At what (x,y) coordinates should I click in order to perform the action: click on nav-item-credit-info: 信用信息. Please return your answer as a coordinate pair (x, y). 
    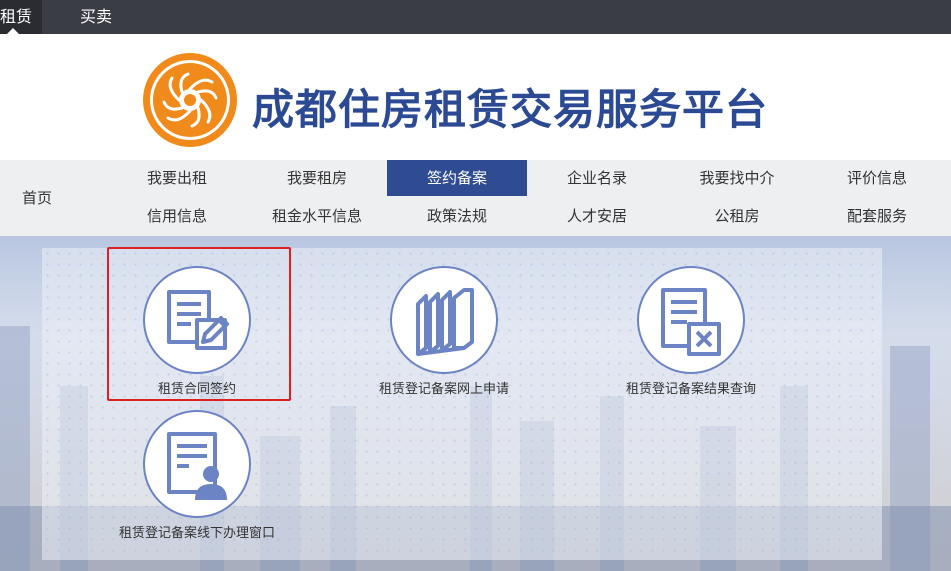
    Looking at the image, I should click on (177, 216).